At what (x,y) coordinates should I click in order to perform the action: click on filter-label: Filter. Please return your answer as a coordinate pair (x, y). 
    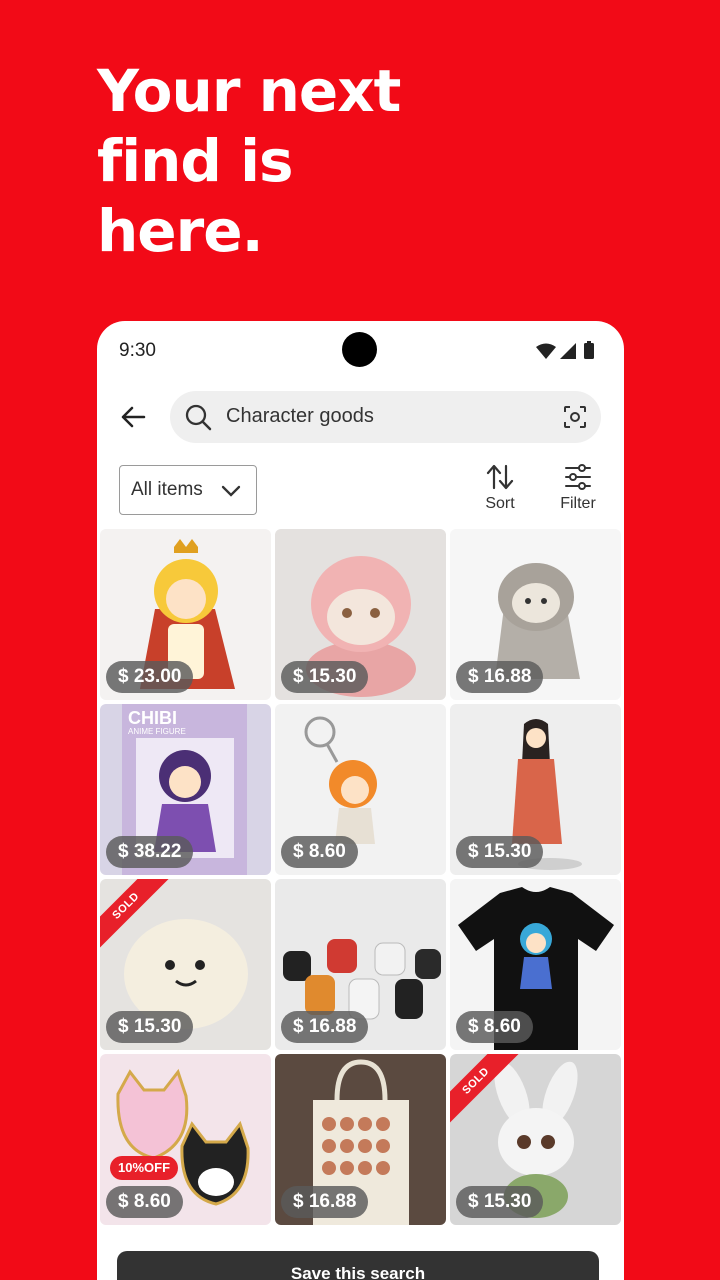
    Looking at the image, I should click on (578, 503).